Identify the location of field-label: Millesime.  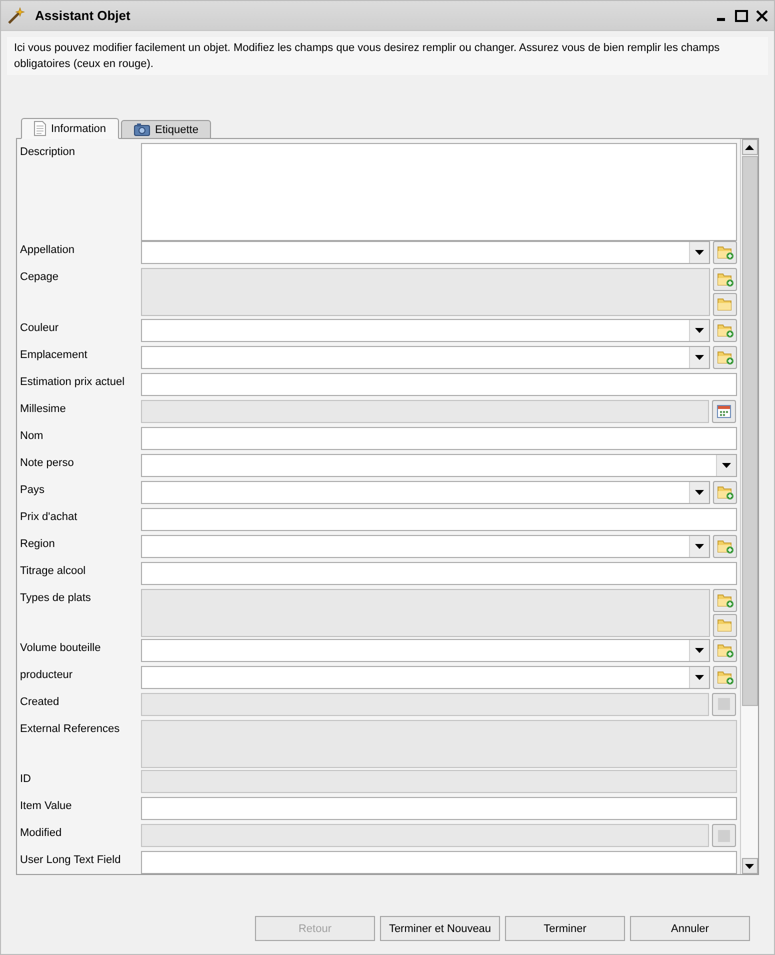
(43, 408).